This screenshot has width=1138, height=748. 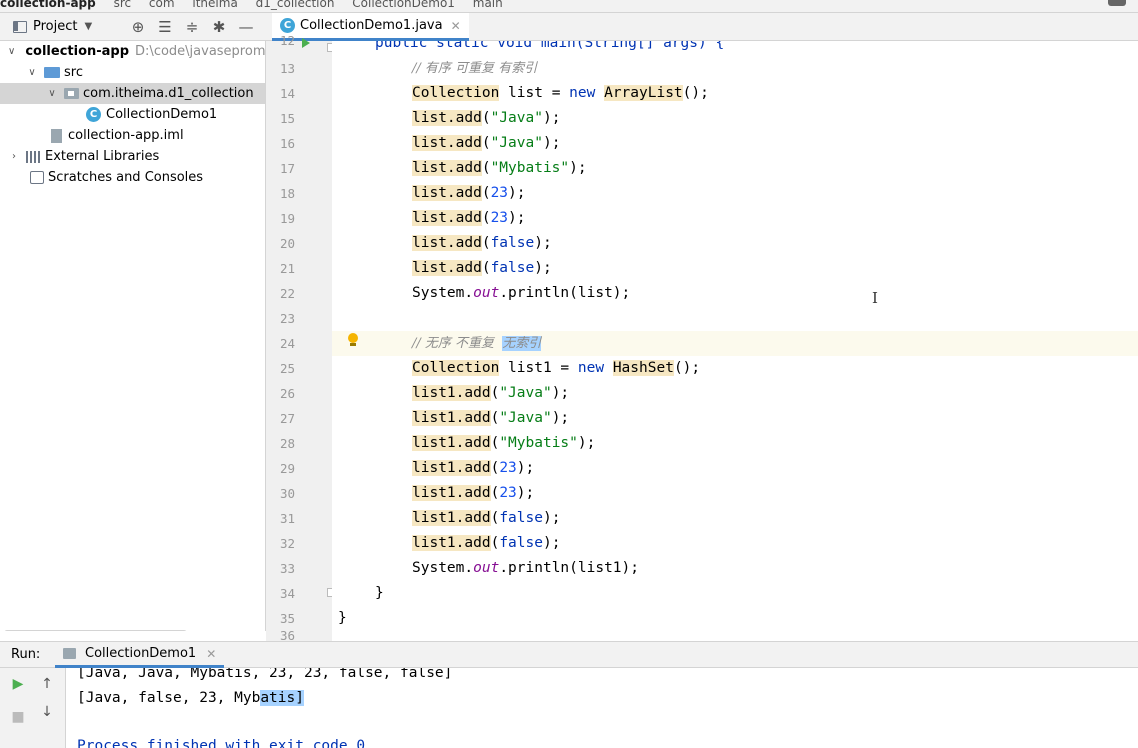 I want to click on line-number: 20, so click(x=287, y=243).